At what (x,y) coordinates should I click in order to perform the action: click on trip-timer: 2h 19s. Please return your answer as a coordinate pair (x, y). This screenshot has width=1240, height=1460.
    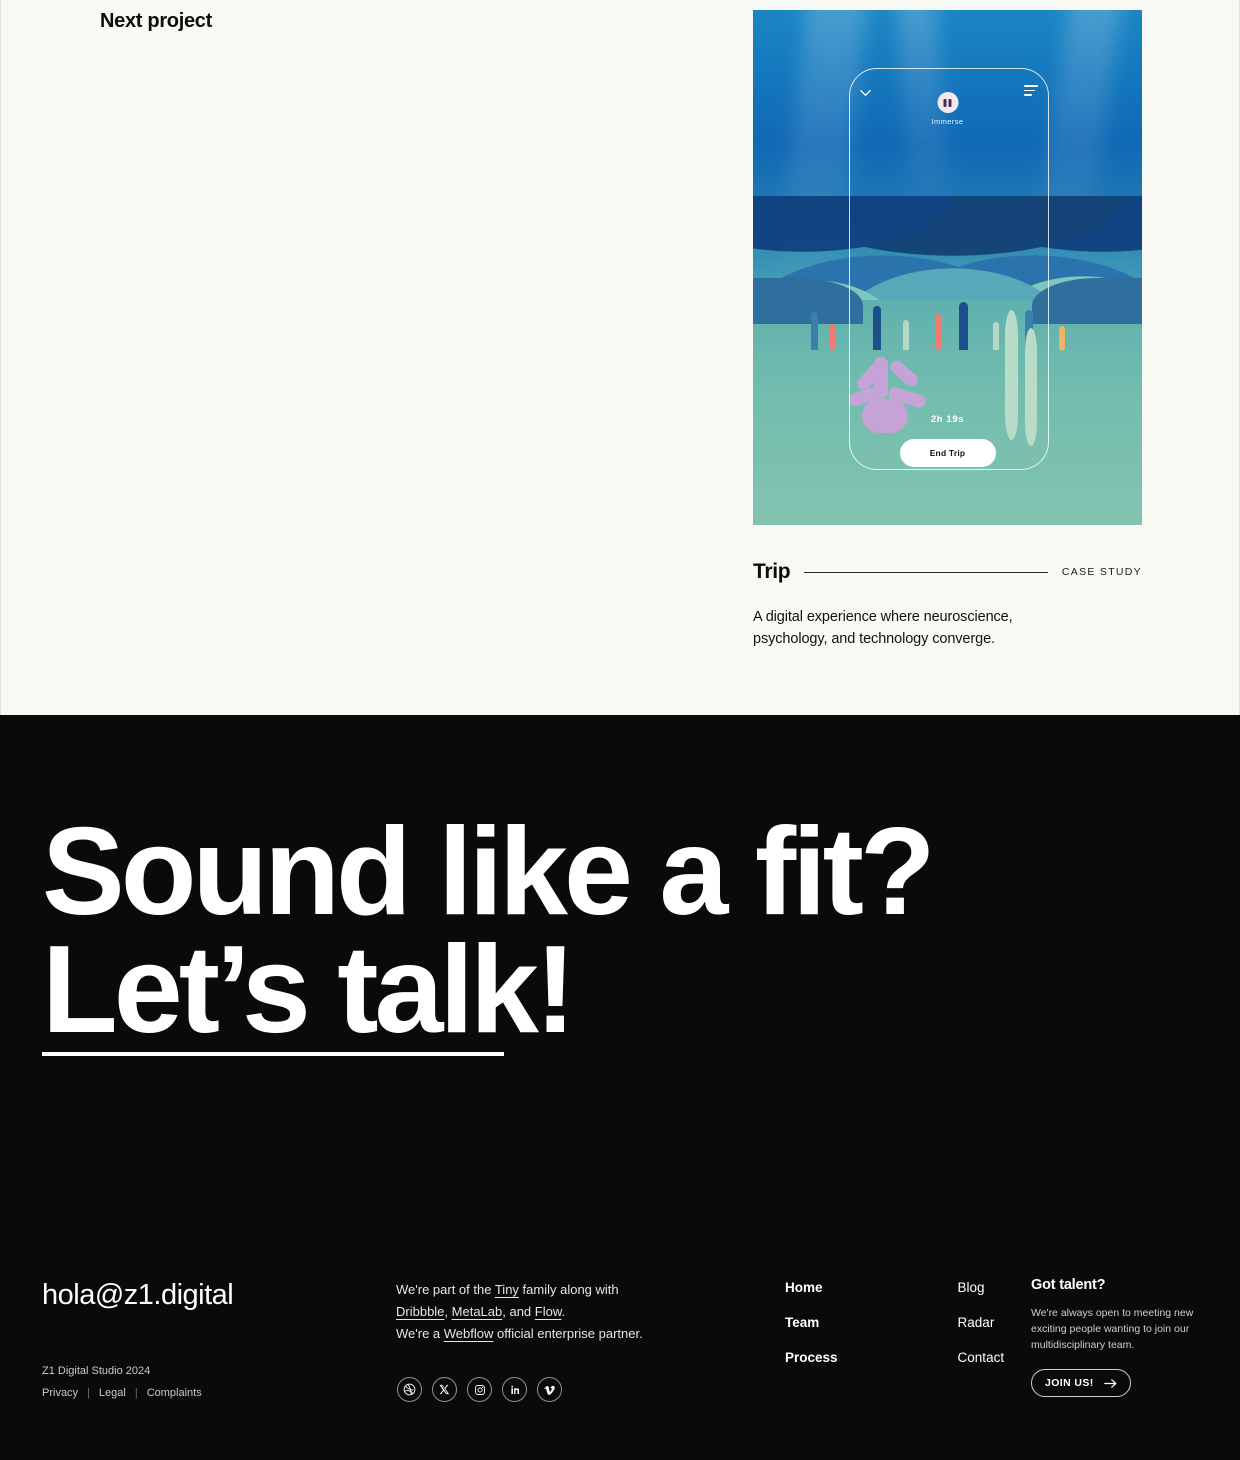
    Looking at the image, I should click on (947, 419).